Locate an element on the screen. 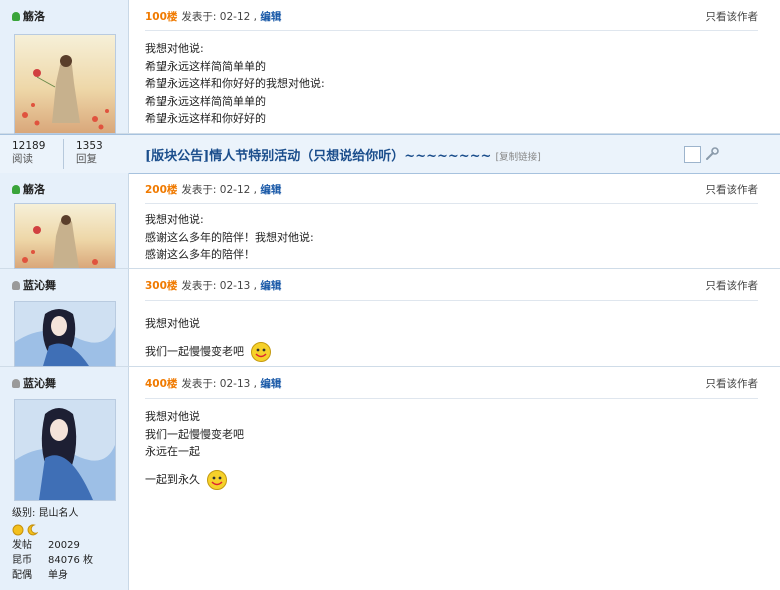 Image resolution: width=780 pixels, height=590 pixels. spouse-status: 配偶 单身 is located at coordinates (40, 575).